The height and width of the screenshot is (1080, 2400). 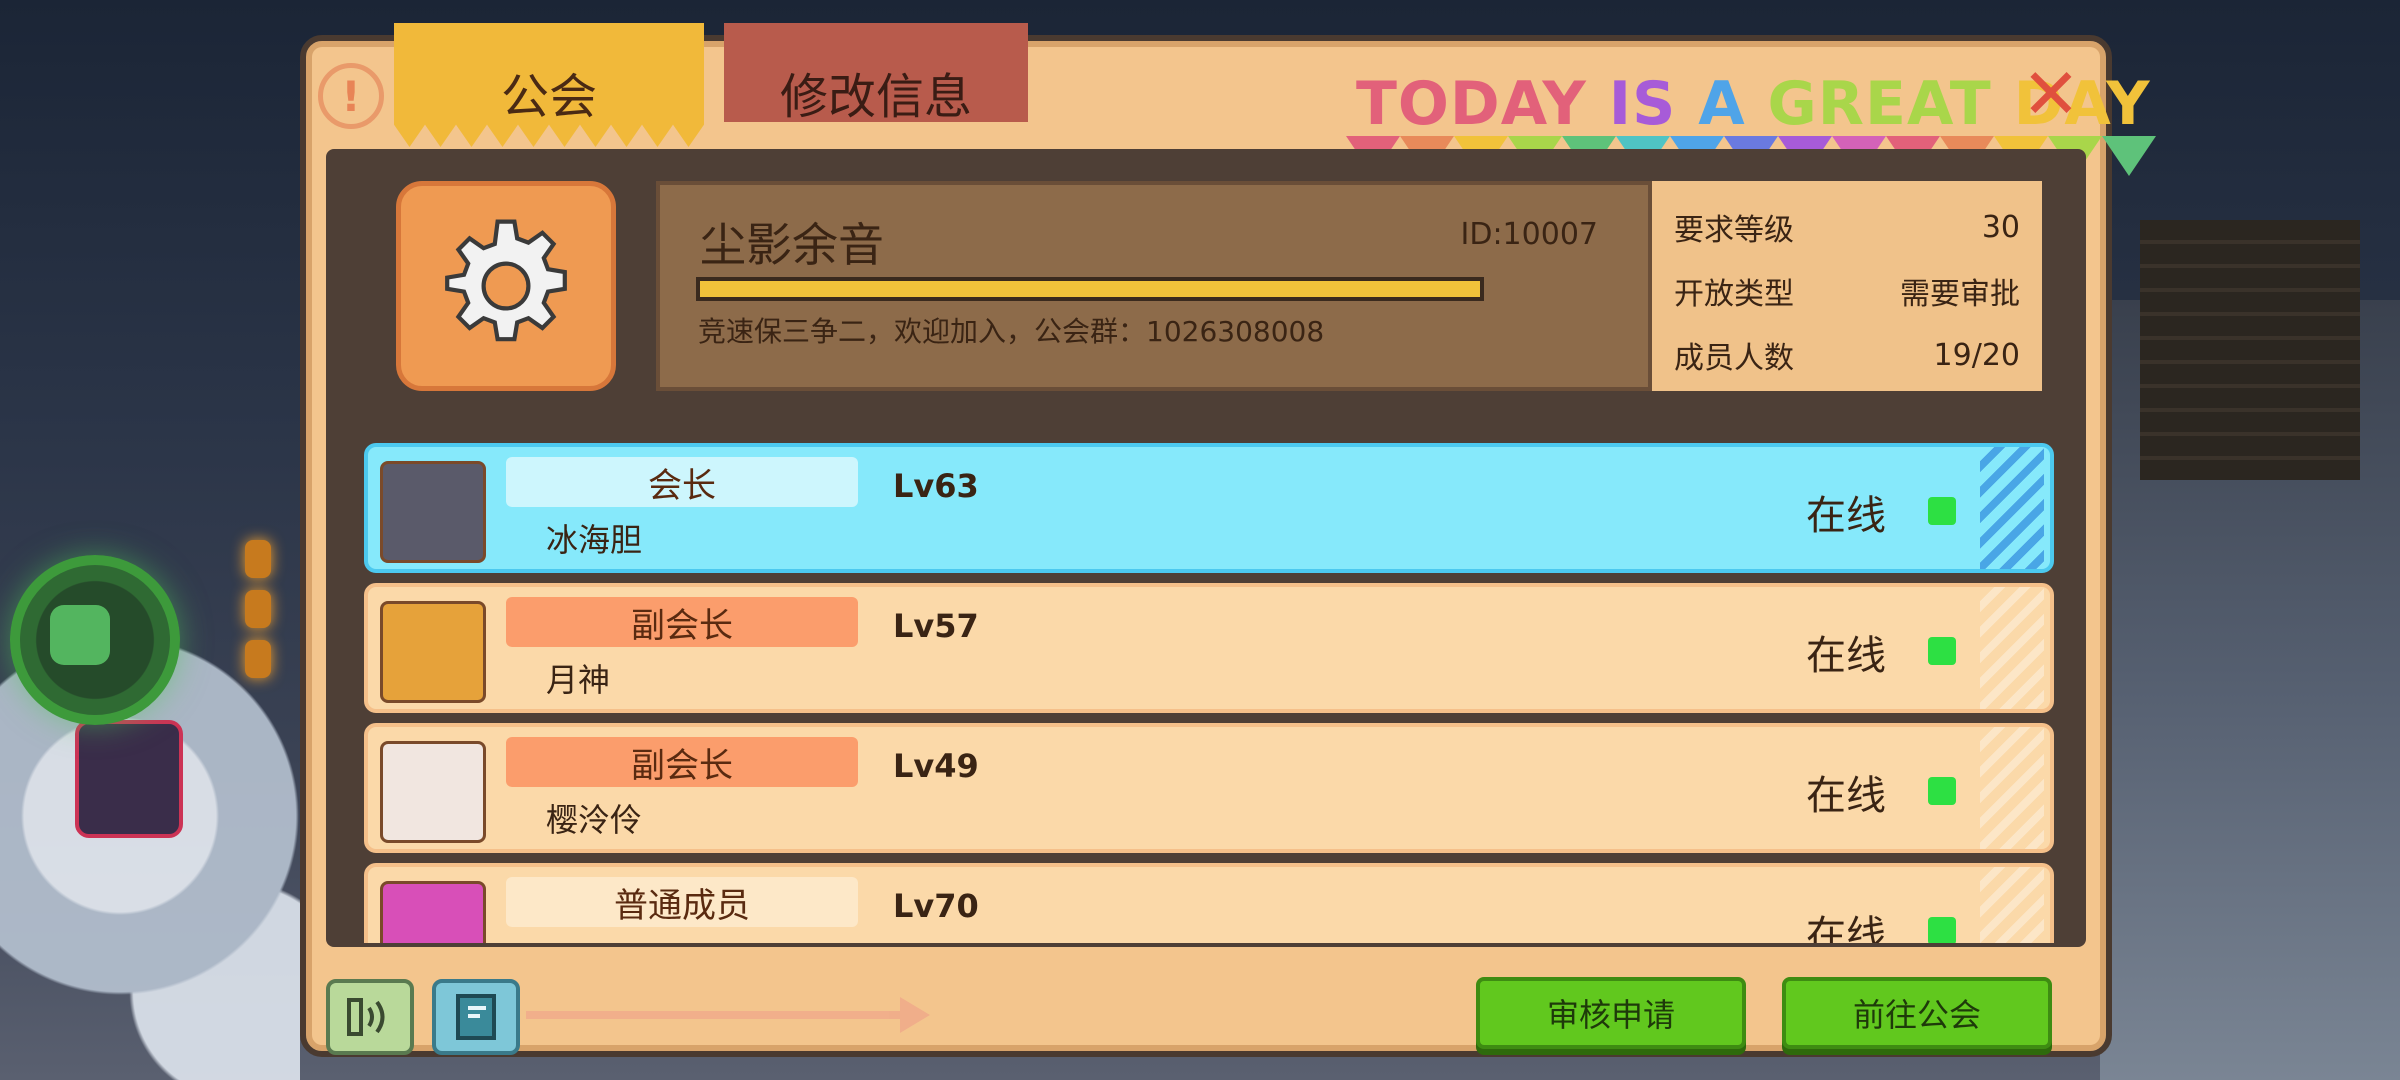 I want to click on guild-progress-bar, so click(x=1090, y=289).